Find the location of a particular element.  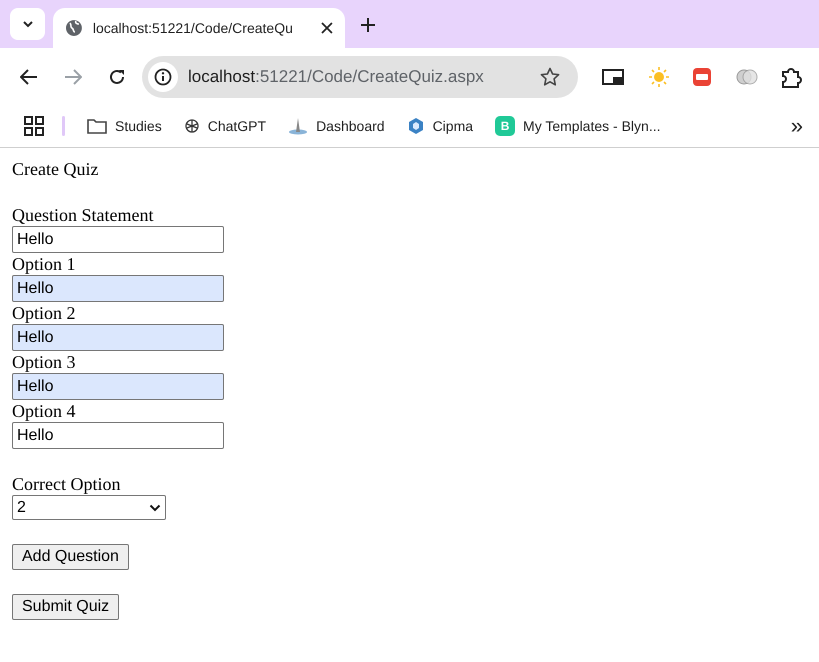

puzzle-icon is located at coordinates (791, 77).